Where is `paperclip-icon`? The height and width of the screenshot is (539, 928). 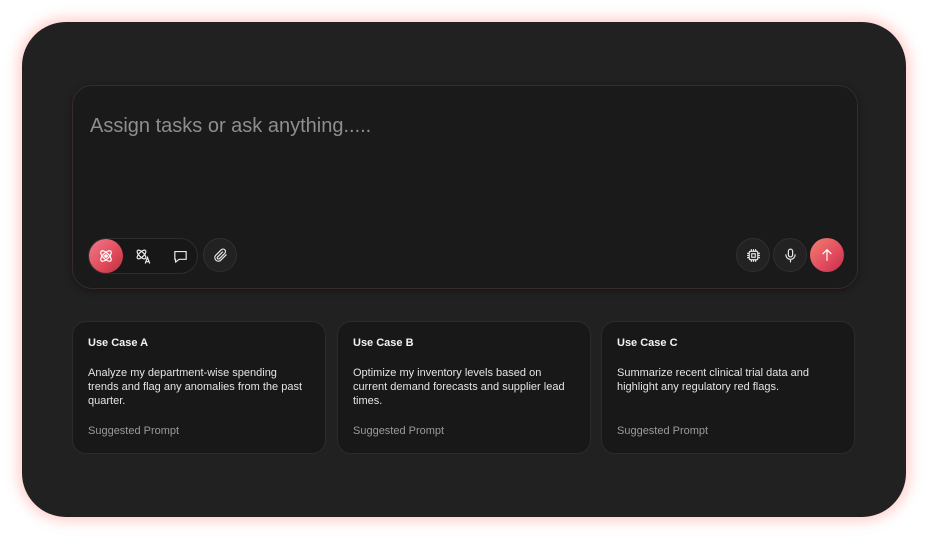 paperclip-icon is located at coordinates (220, 255).